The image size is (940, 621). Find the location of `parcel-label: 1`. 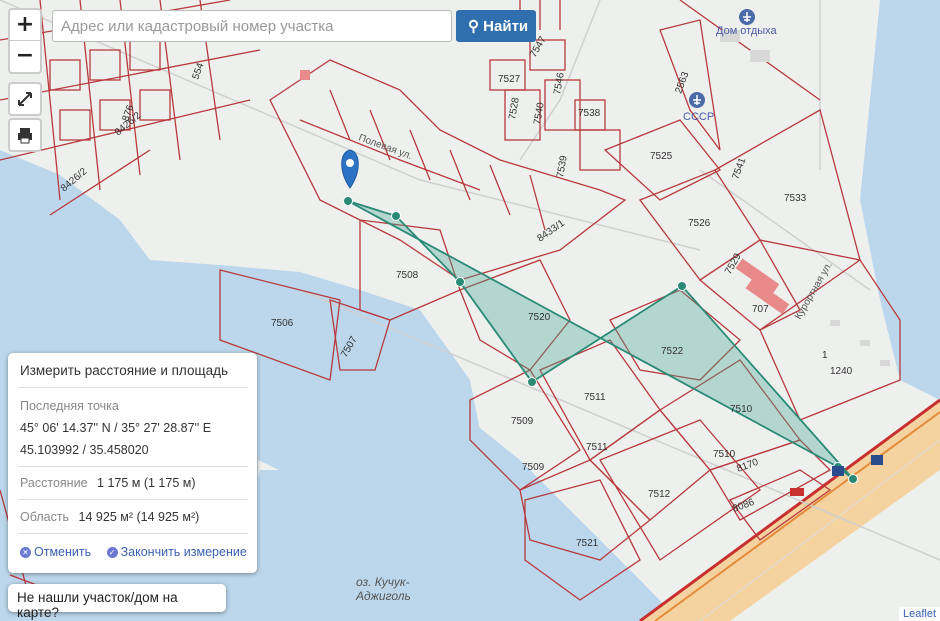

parcel-label: 1 is located at coordinates (825, 355).